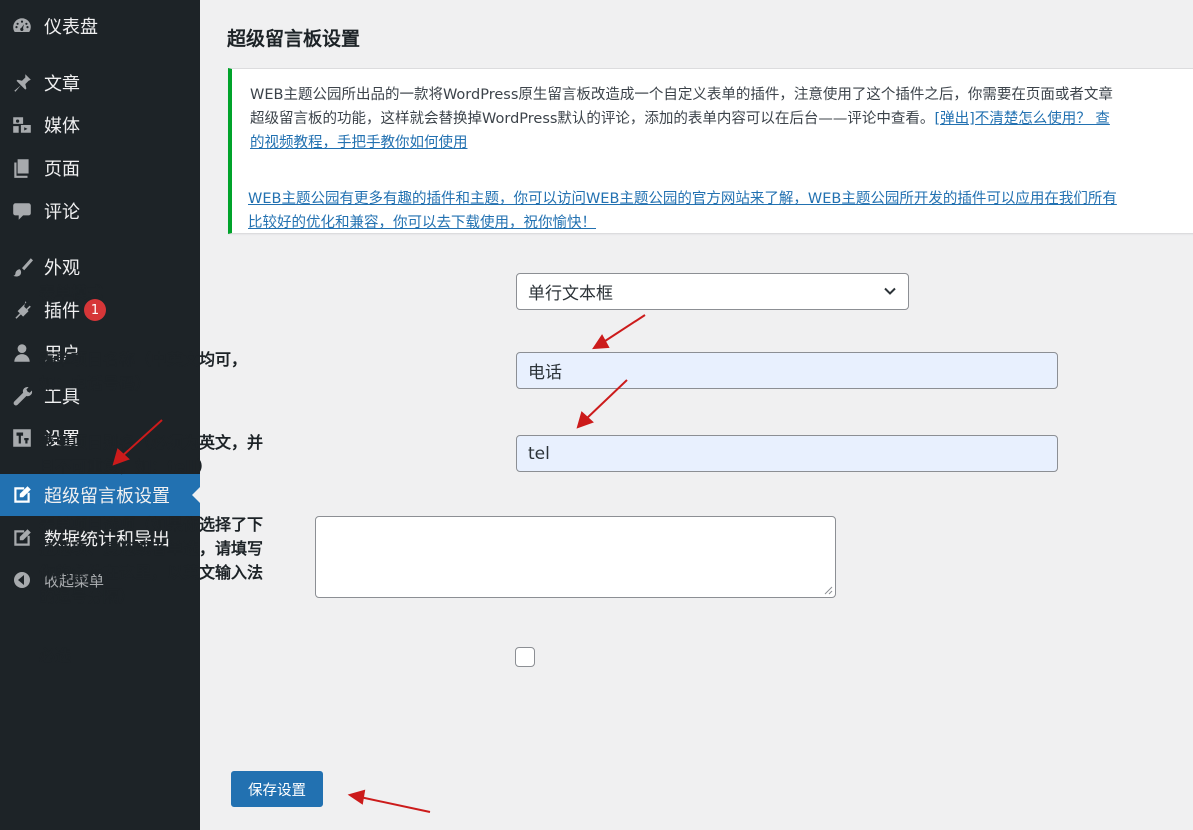 This screenshot has width=1193, height=830. I want to click on sidebar-item-label: 超级留言板设置, so click(107, 496).